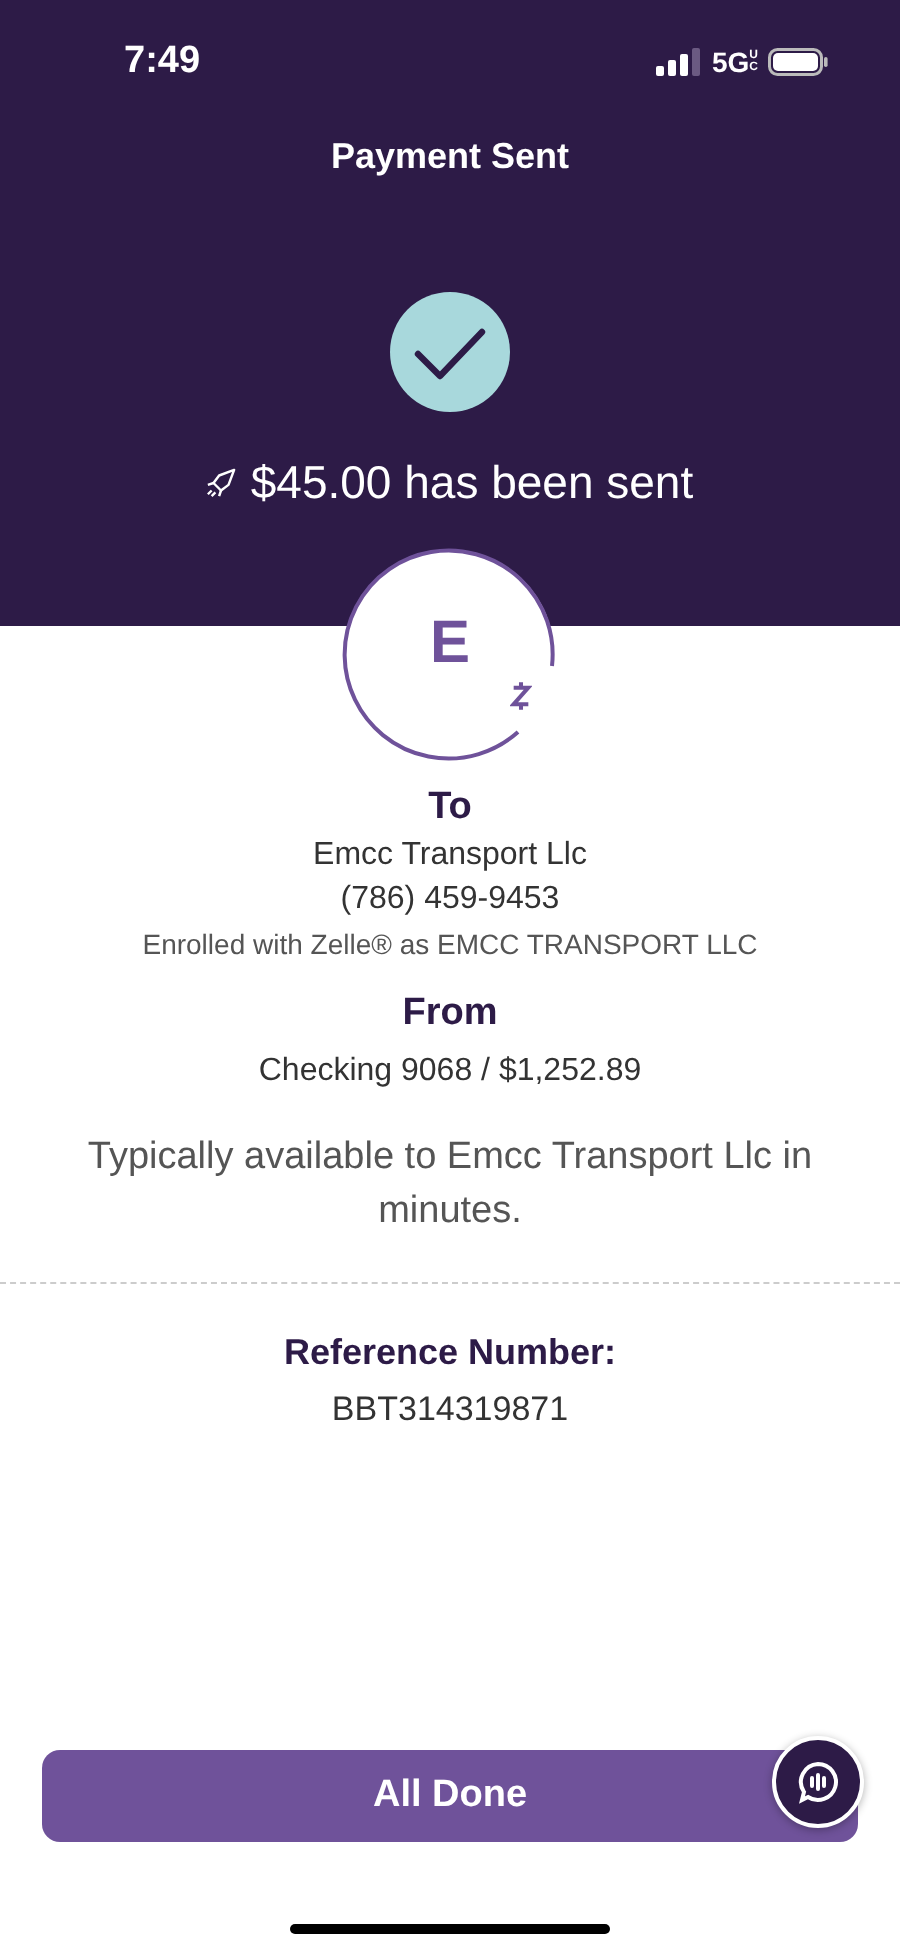 This screenshot has width=900, height=1952. Describe the element at coordinates (798, 62) in the screenshot. I see `battery-icon` at that location.